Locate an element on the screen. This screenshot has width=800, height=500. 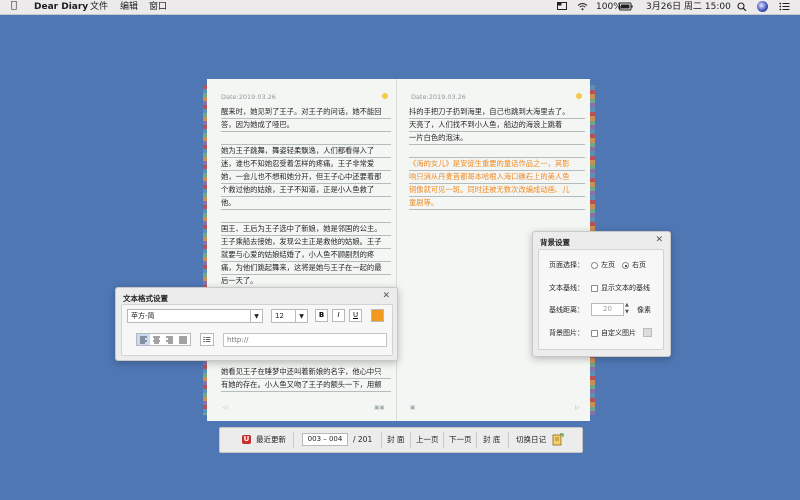
text-line: 迷，谁也不知她忍受着怎样的疼痛。王子非常爱 is located at coordinates (306, 164).